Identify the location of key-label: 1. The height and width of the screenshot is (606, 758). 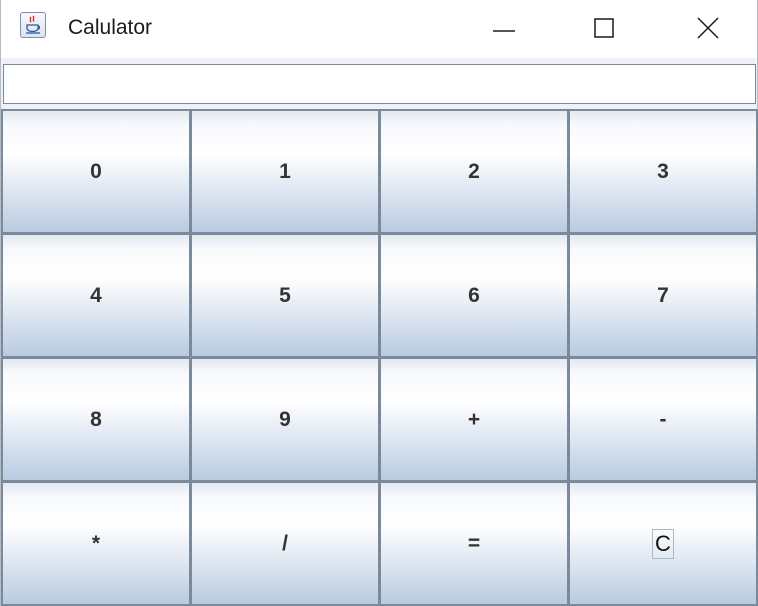
(285, 171).